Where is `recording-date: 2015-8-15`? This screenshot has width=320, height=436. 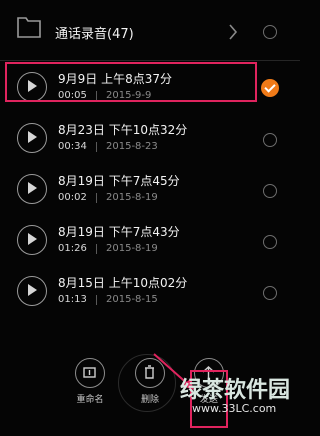 recording-date: 2015-8-15 is located at coordinates (132, 299).